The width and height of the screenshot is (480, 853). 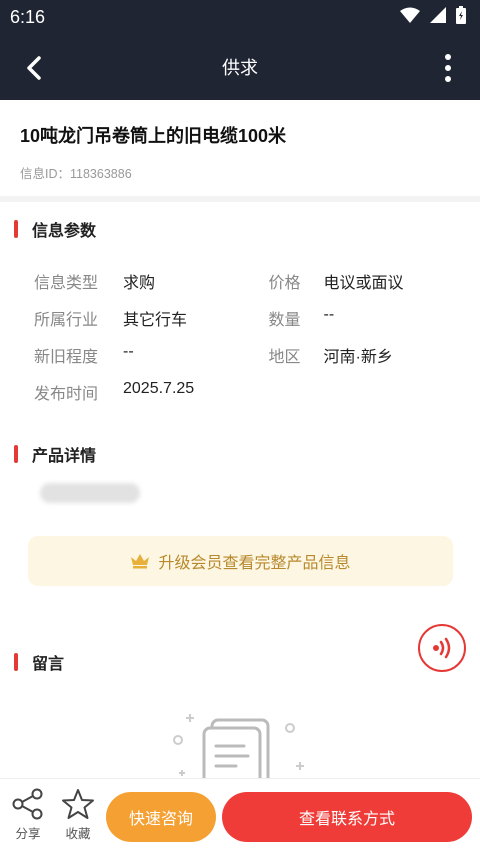 What do you see at coordinates (284, 357) in the screenshot?
I see `param-key: 地区` at bounding box center [284, 357].